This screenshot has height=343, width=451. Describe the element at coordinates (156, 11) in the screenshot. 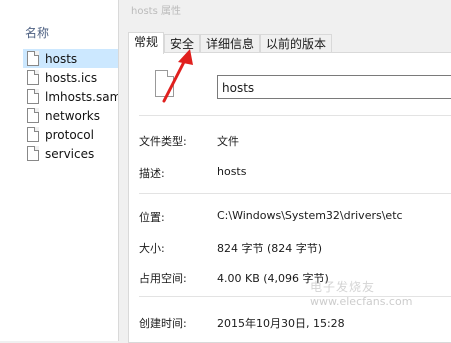

I see `dialog-title: hosts 属性` at that location.